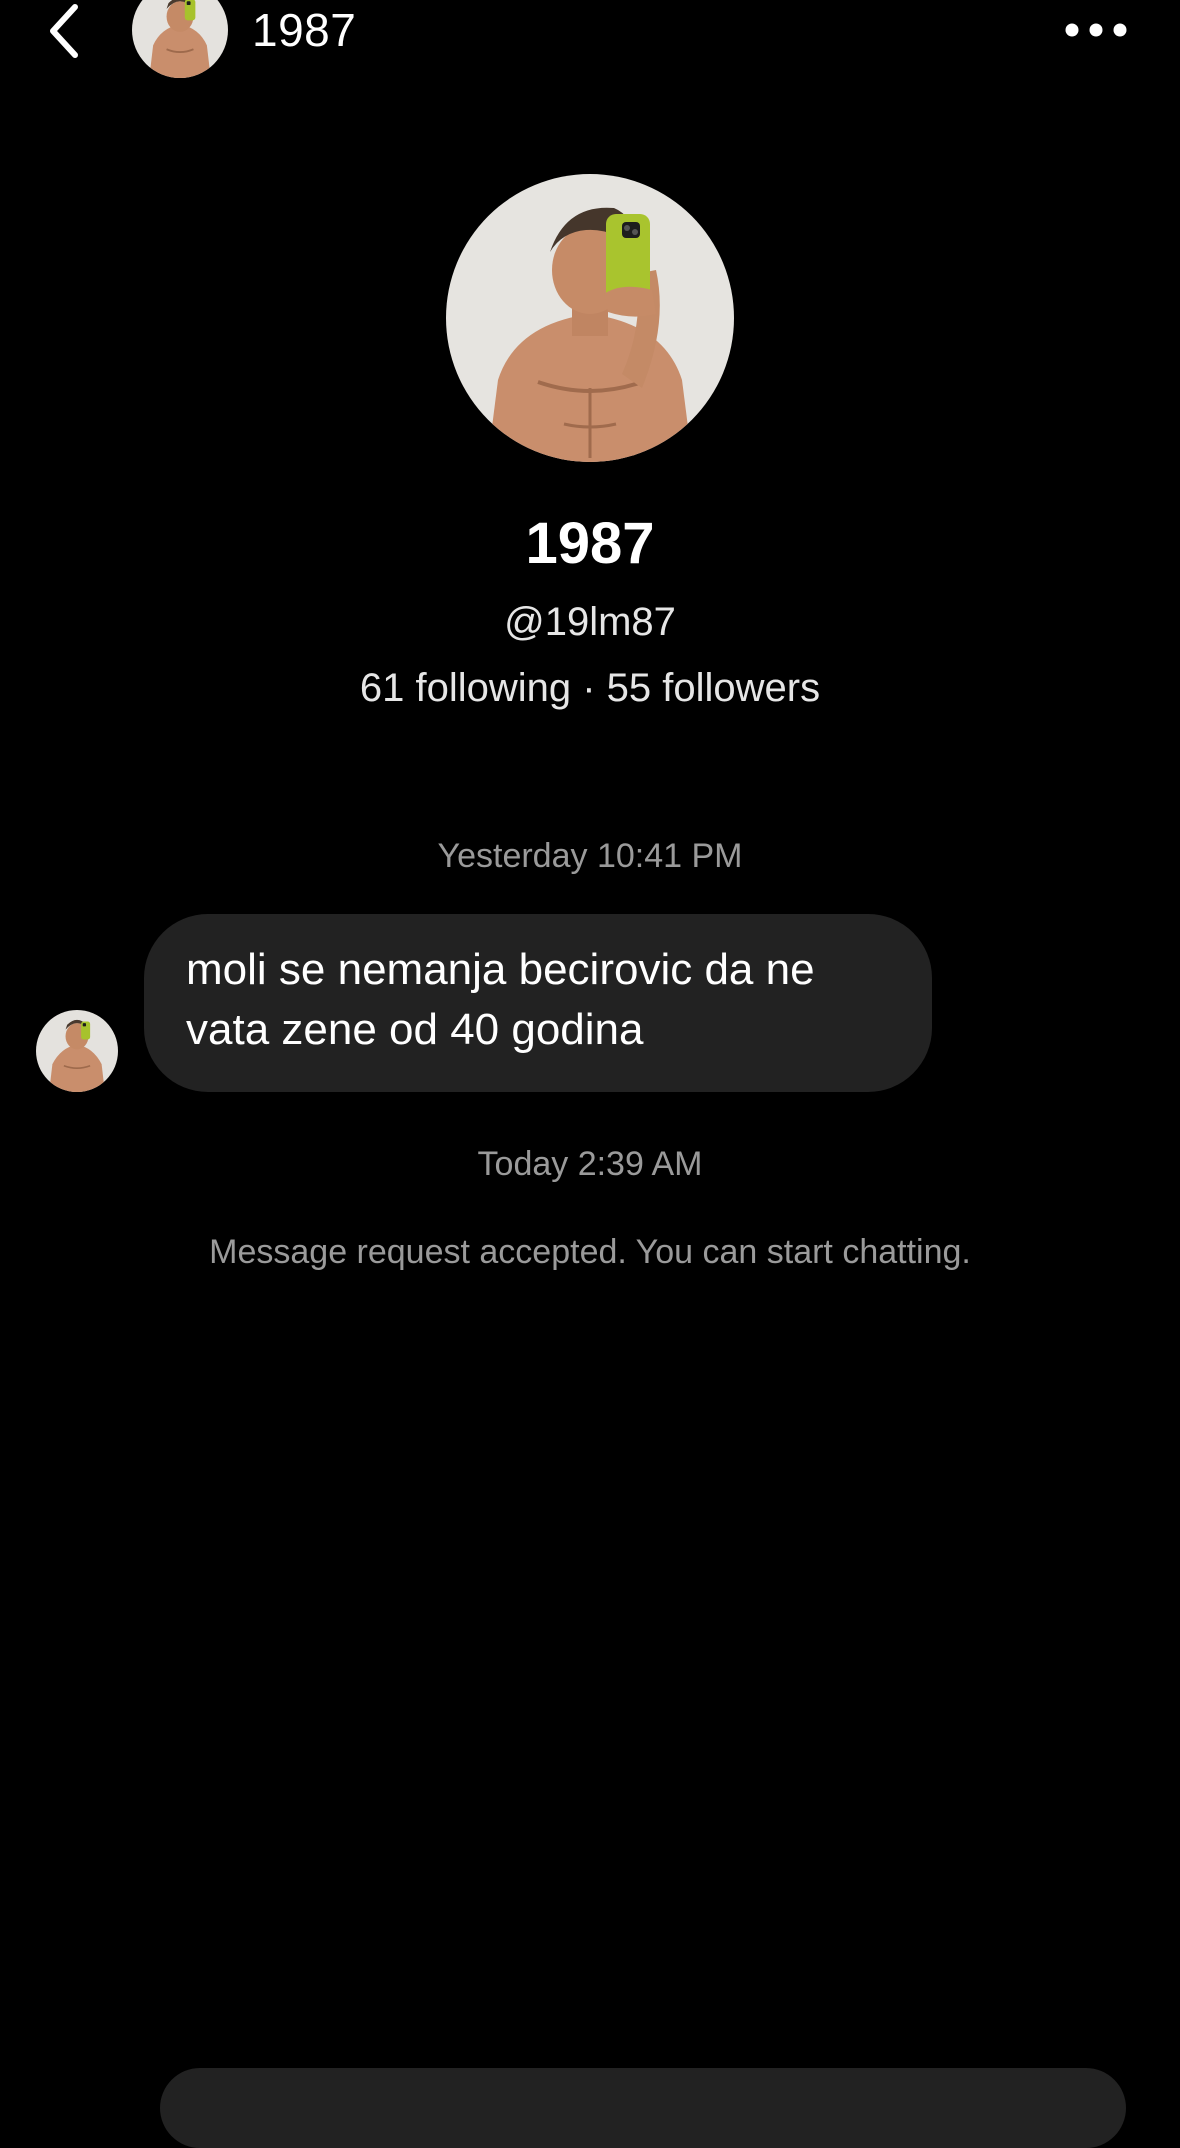 This screenshot has width=1180, height=2148. Describe the element at coordinates (590, 688) in the screenshot. I see `profile-follow-stats: 61 following · 55 followers` at that location.